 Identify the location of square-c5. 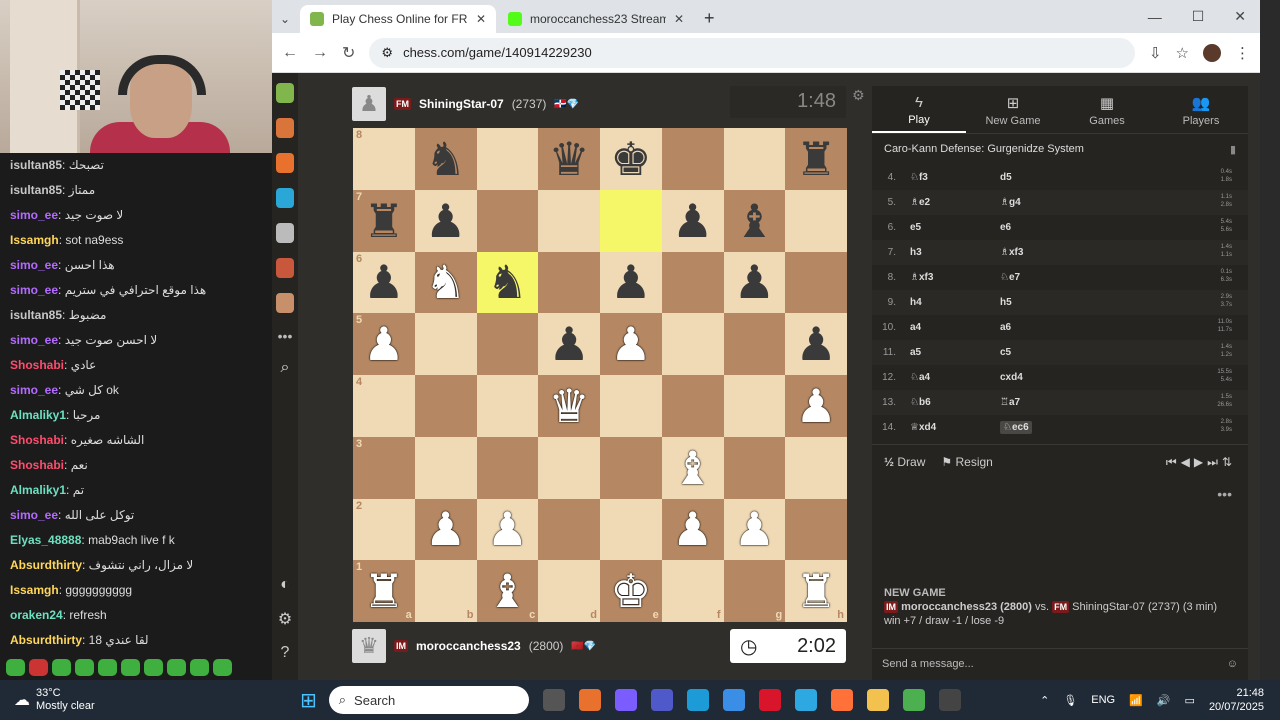
(507, 344).